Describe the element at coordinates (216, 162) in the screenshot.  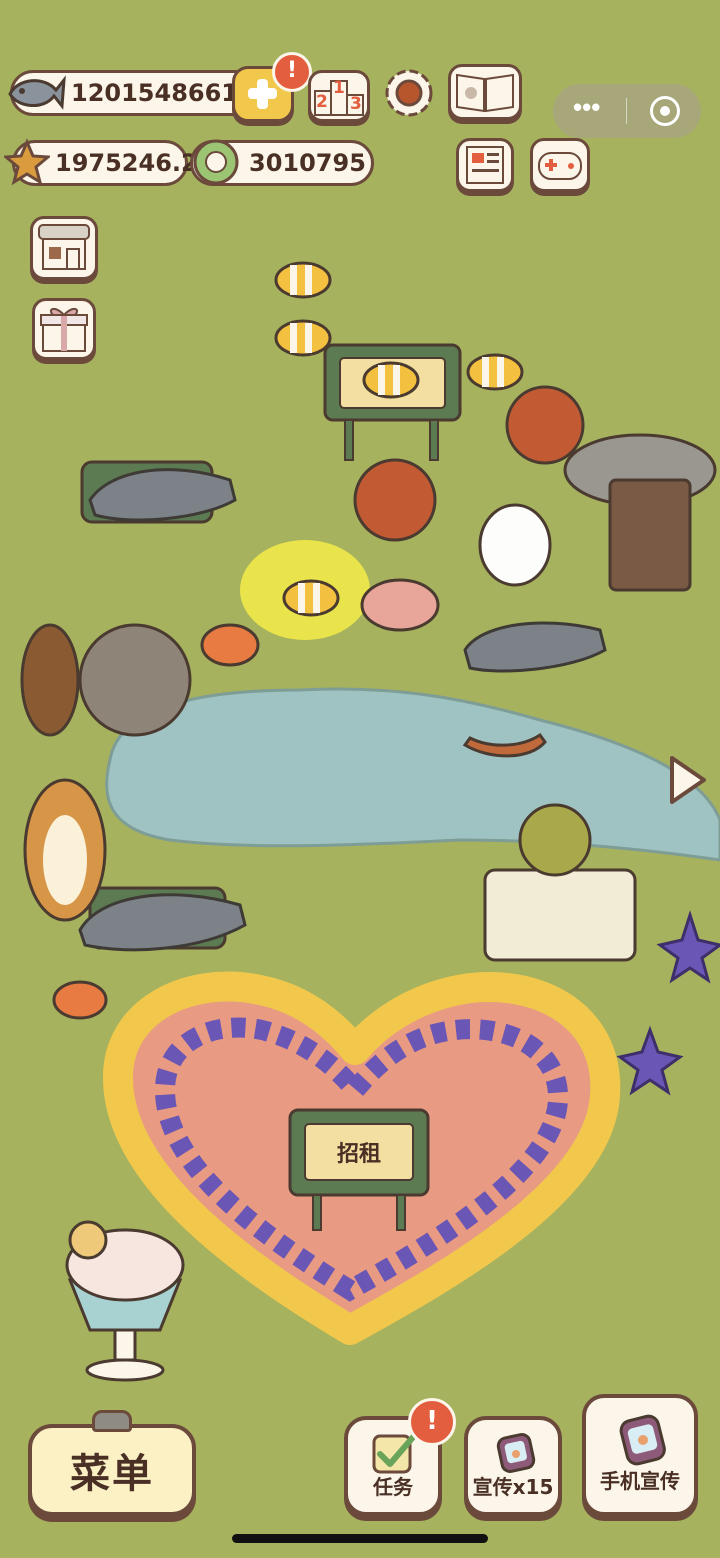
I see `shell-icon` at that location.